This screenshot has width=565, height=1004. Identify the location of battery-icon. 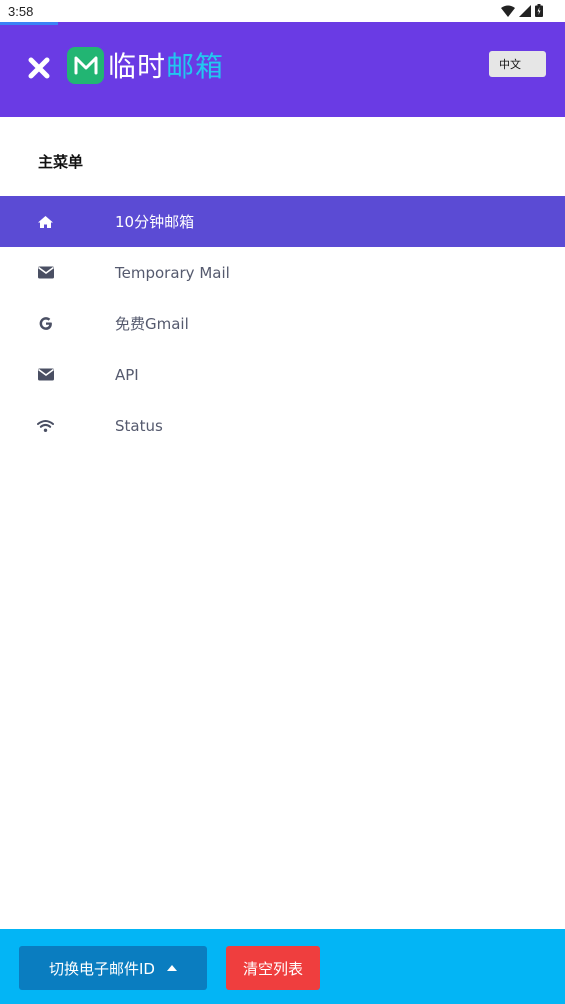
(539, 10).